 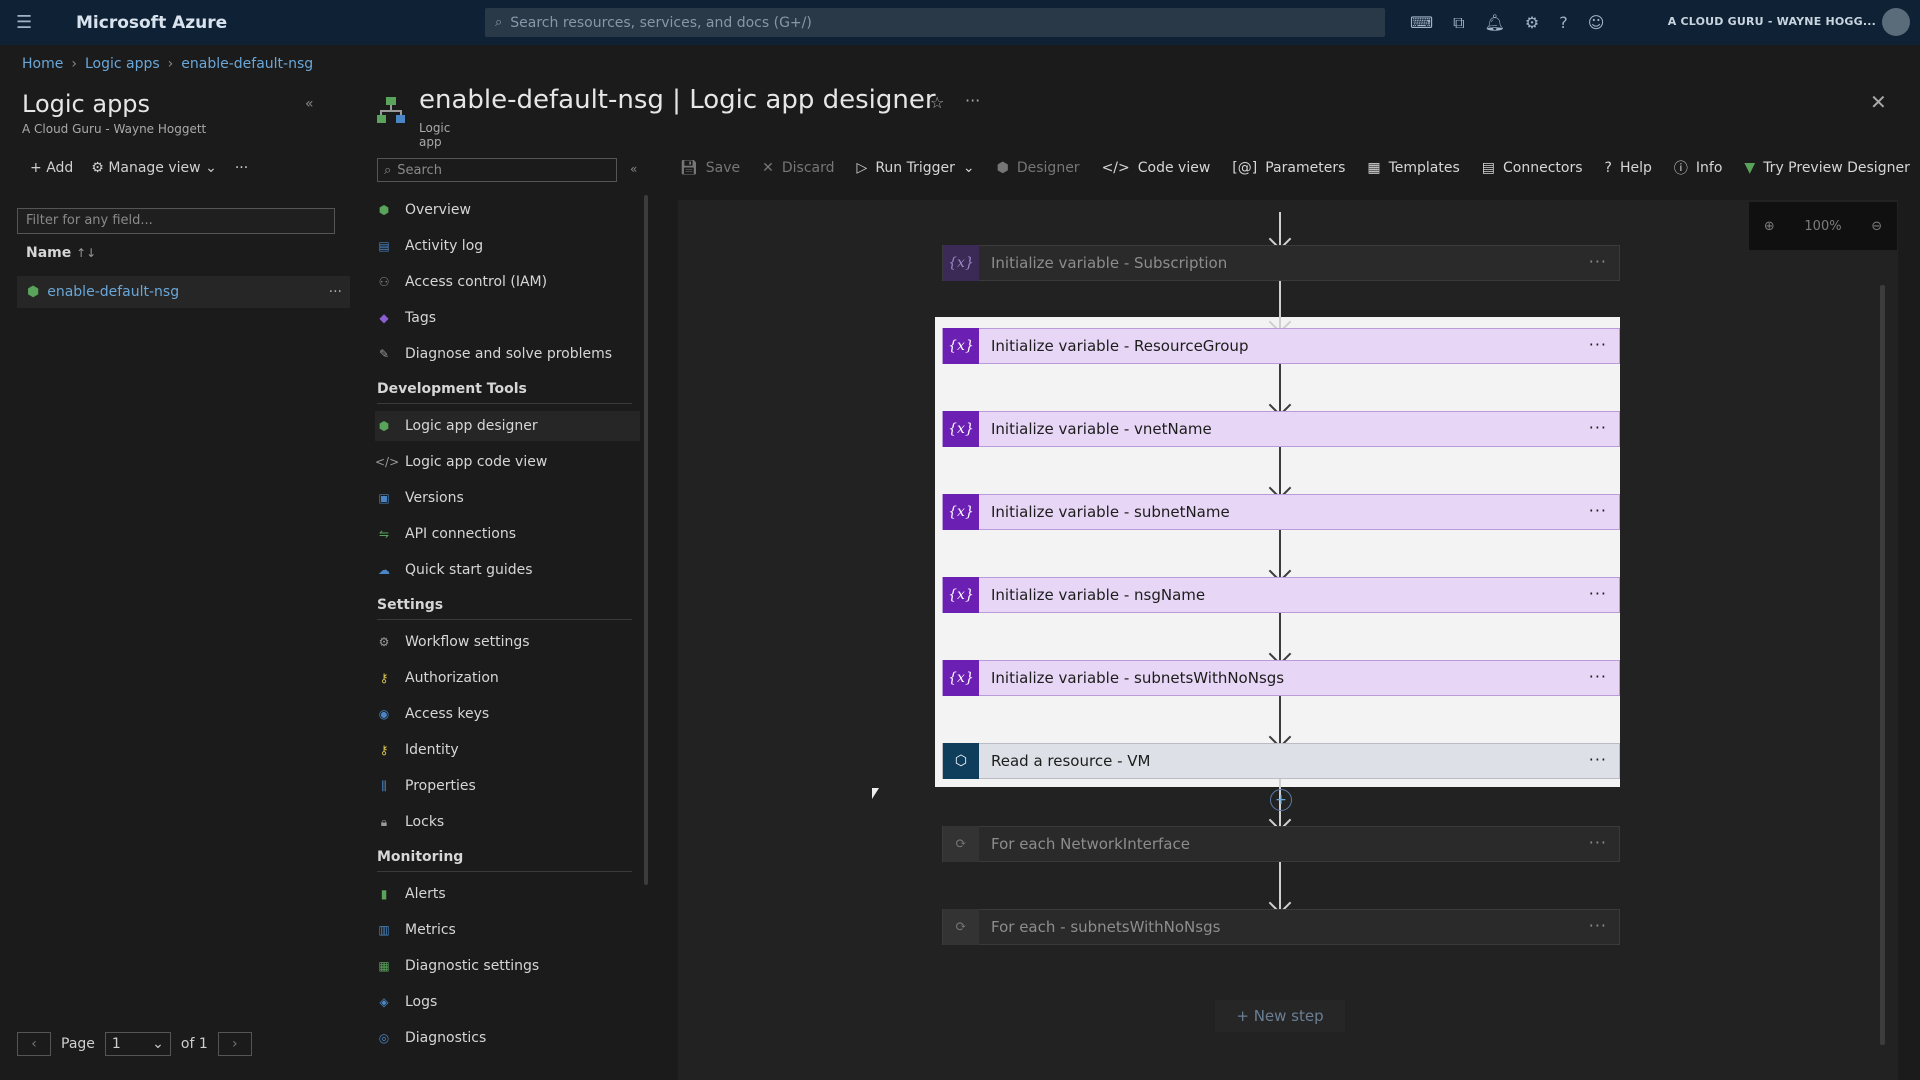 I want to click on tag-icon: ◆, so click(x=384, y=318).